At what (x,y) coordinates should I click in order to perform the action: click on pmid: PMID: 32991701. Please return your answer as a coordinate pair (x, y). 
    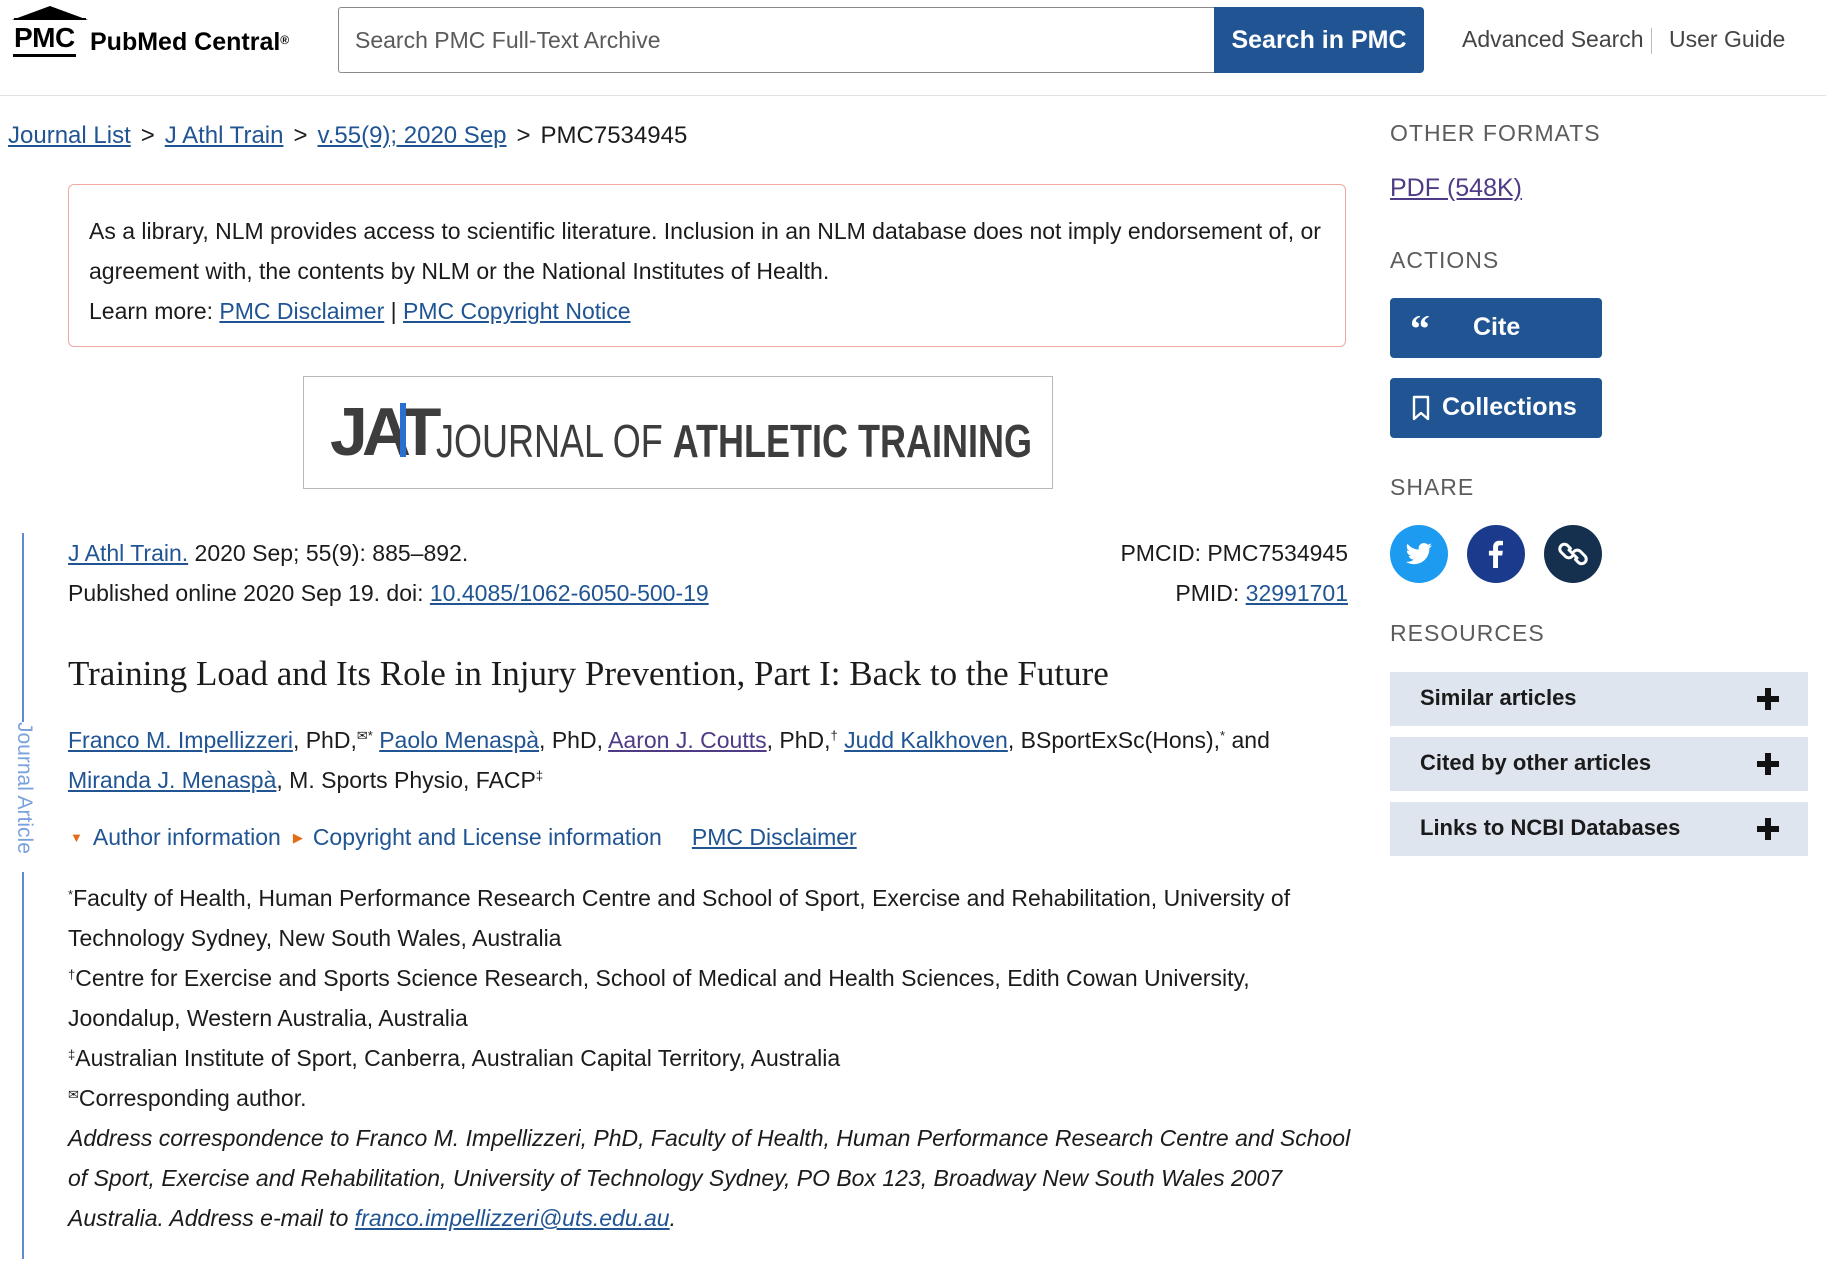
    Looking at the image, I should click on (1261, 593).